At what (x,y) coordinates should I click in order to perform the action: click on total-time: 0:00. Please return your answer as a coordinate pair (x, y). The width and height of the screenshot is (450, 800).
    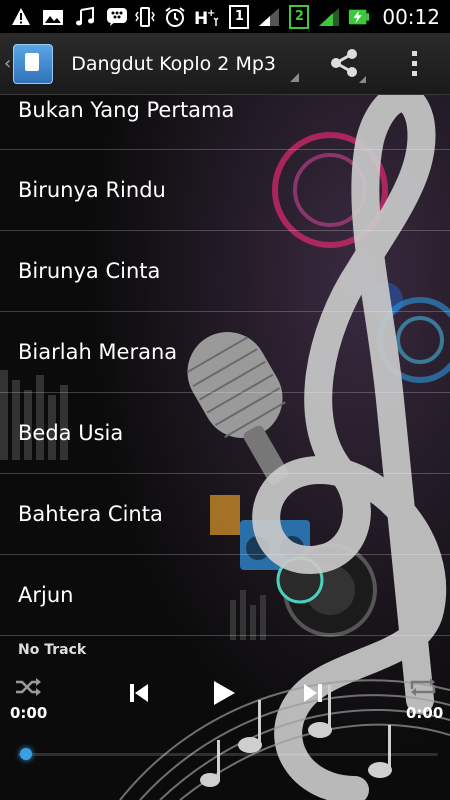
    Looking at the image, I should click on (425, 713).